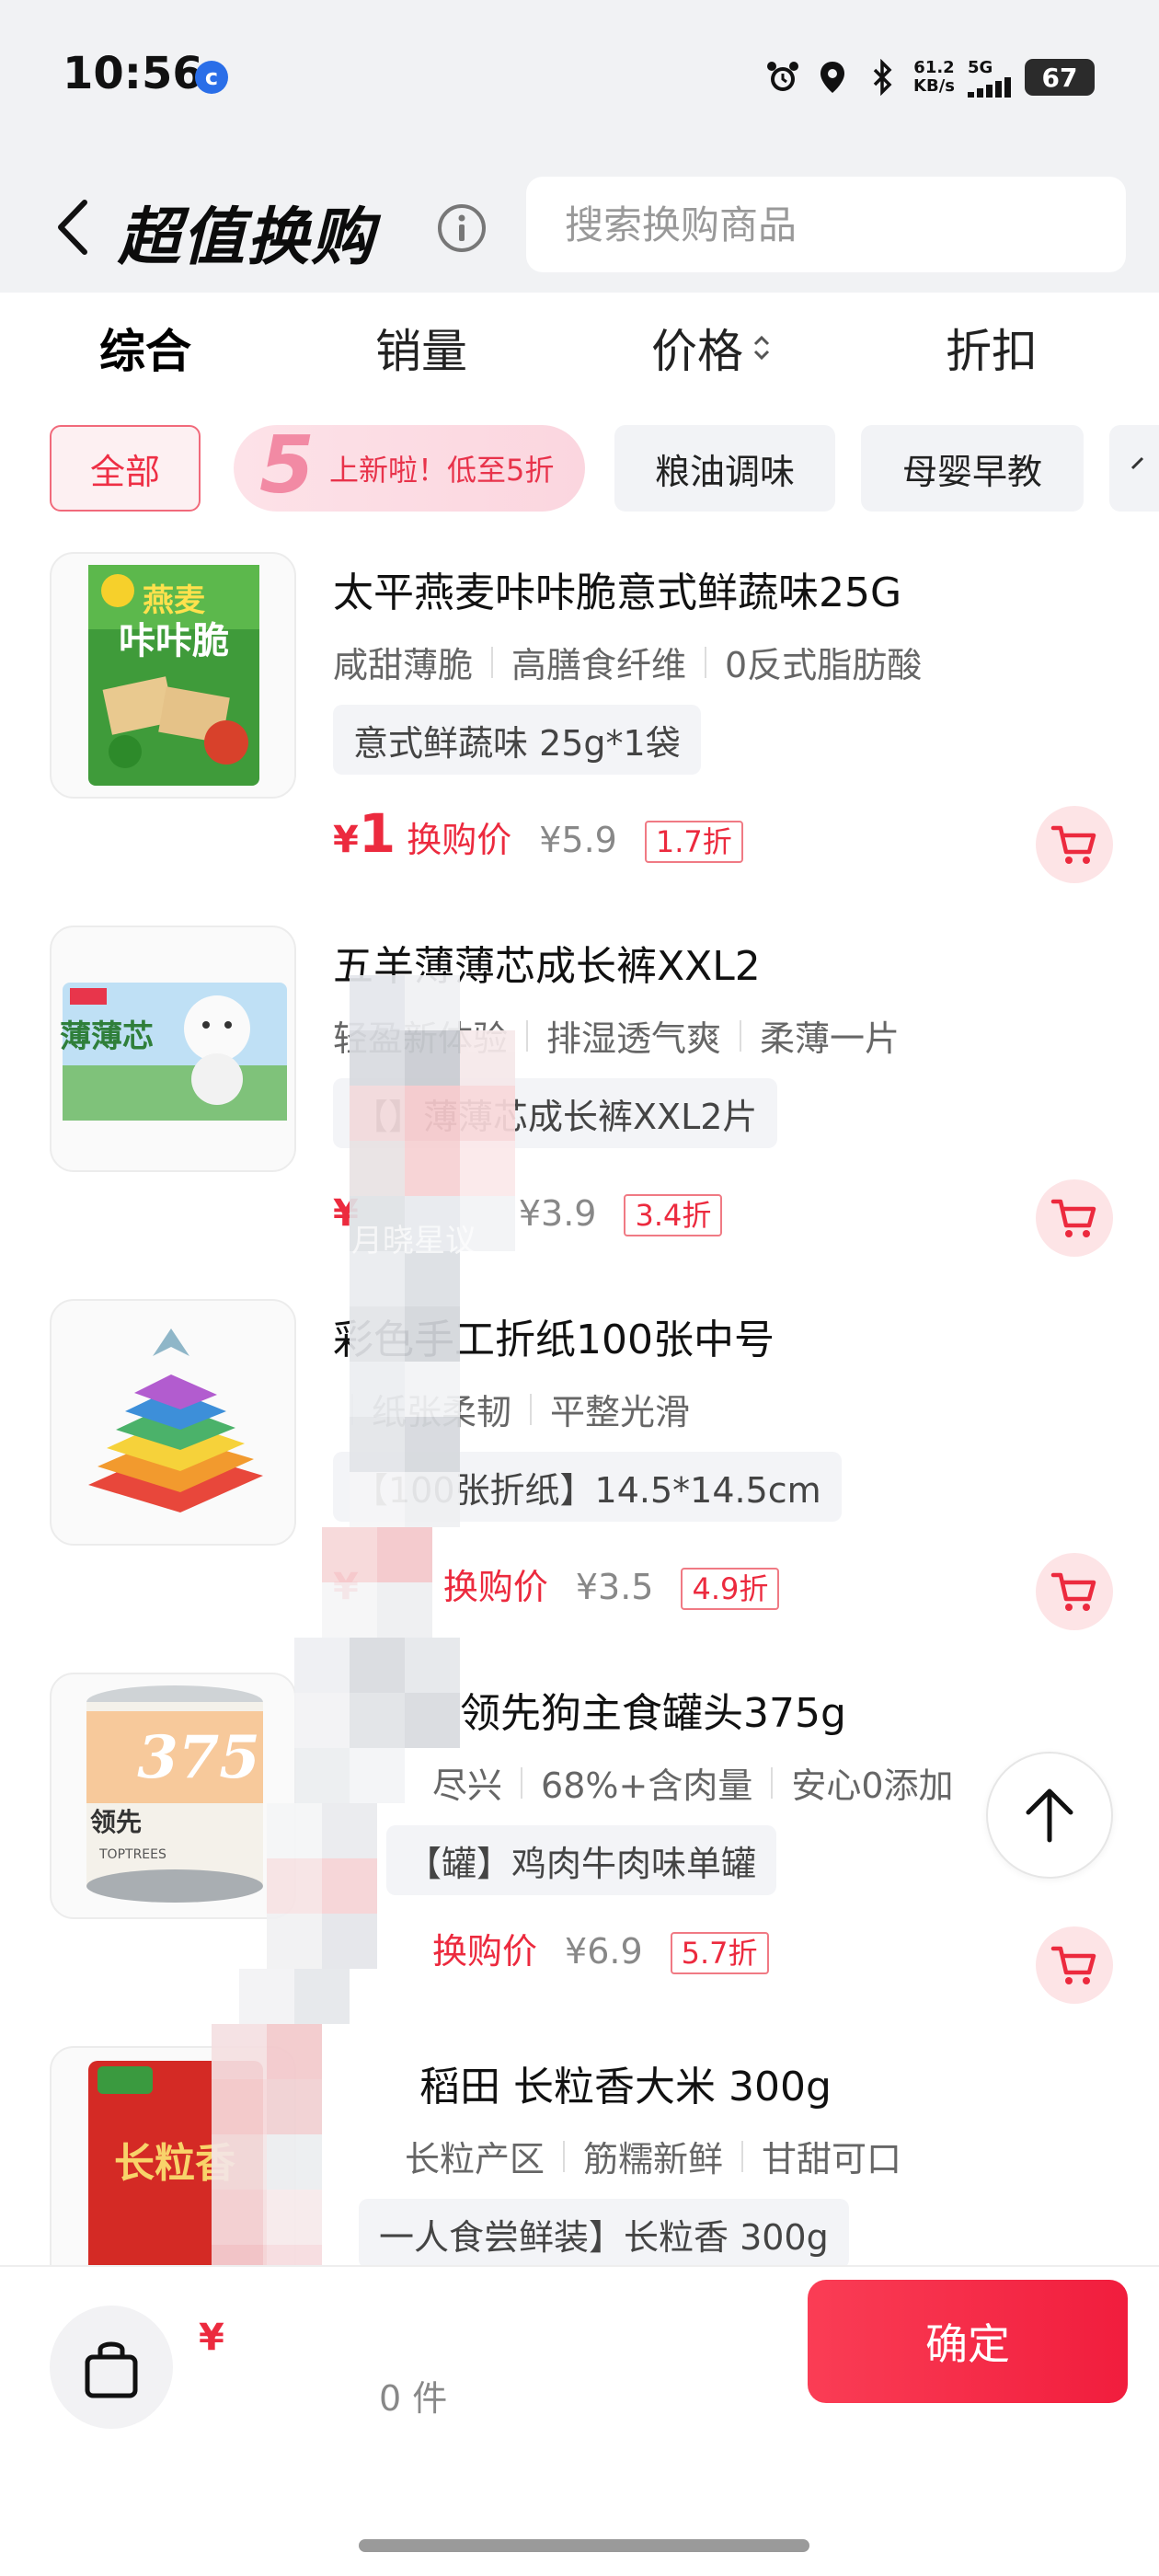  I want to click on product-title: 稻田 长粒香大米 300g, so click(625, 2087).